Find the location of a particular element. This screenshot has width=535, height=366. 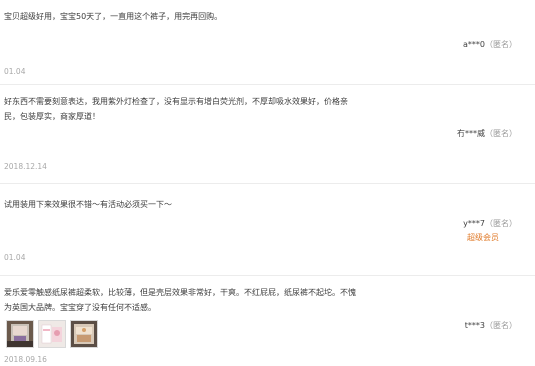

member-badge: 超级会员 is located at coordinates (483, 237).